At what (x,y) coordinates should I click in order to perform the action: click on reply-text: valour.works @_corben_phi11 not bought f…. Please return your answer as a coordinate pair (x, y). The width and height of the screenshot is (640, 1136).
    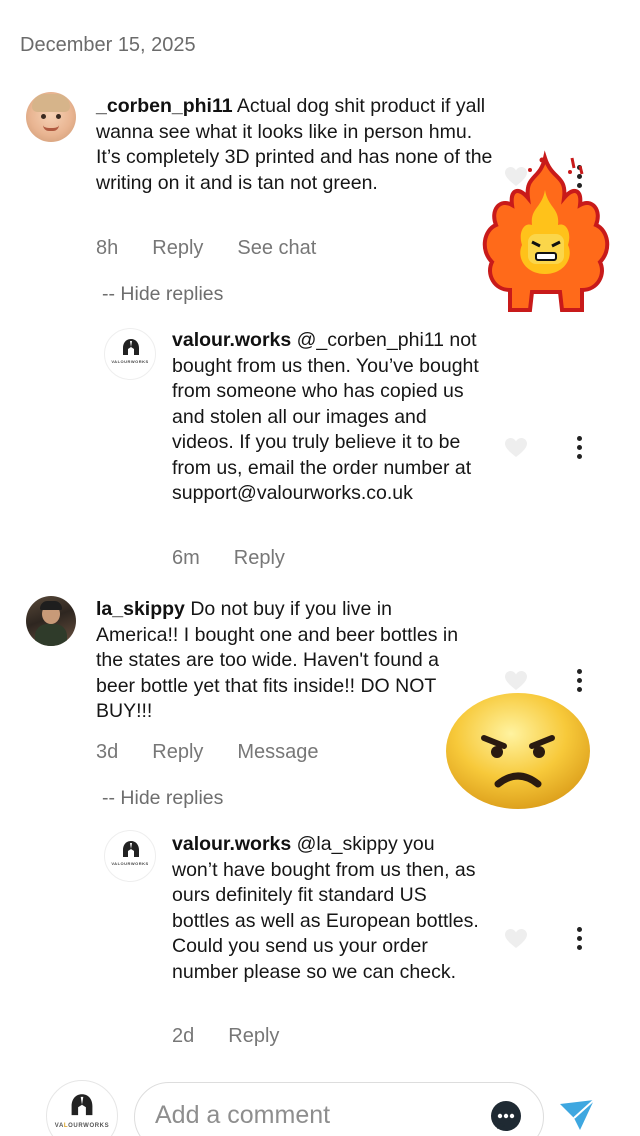
    Looking at the image, I should click on (327, 417).